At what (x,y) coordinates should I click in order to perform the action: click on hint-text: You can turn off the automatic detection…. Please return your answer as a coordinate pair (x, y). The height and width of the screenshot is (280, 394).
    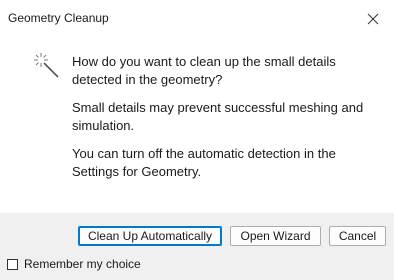
    Looking at the image, I should click on (204, 162).